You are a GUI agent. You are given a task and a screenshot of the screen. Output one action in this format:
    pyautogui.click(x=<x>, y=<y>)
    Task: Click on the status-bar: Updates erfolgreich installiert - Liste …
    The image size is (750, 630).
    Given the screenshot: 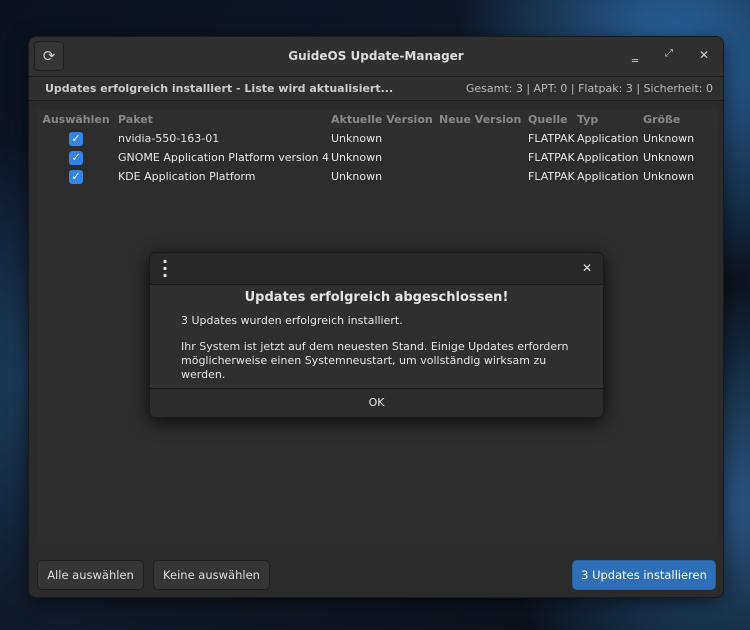 What is the action you would take?
    pyautogui.click(x=376, y=89)
    